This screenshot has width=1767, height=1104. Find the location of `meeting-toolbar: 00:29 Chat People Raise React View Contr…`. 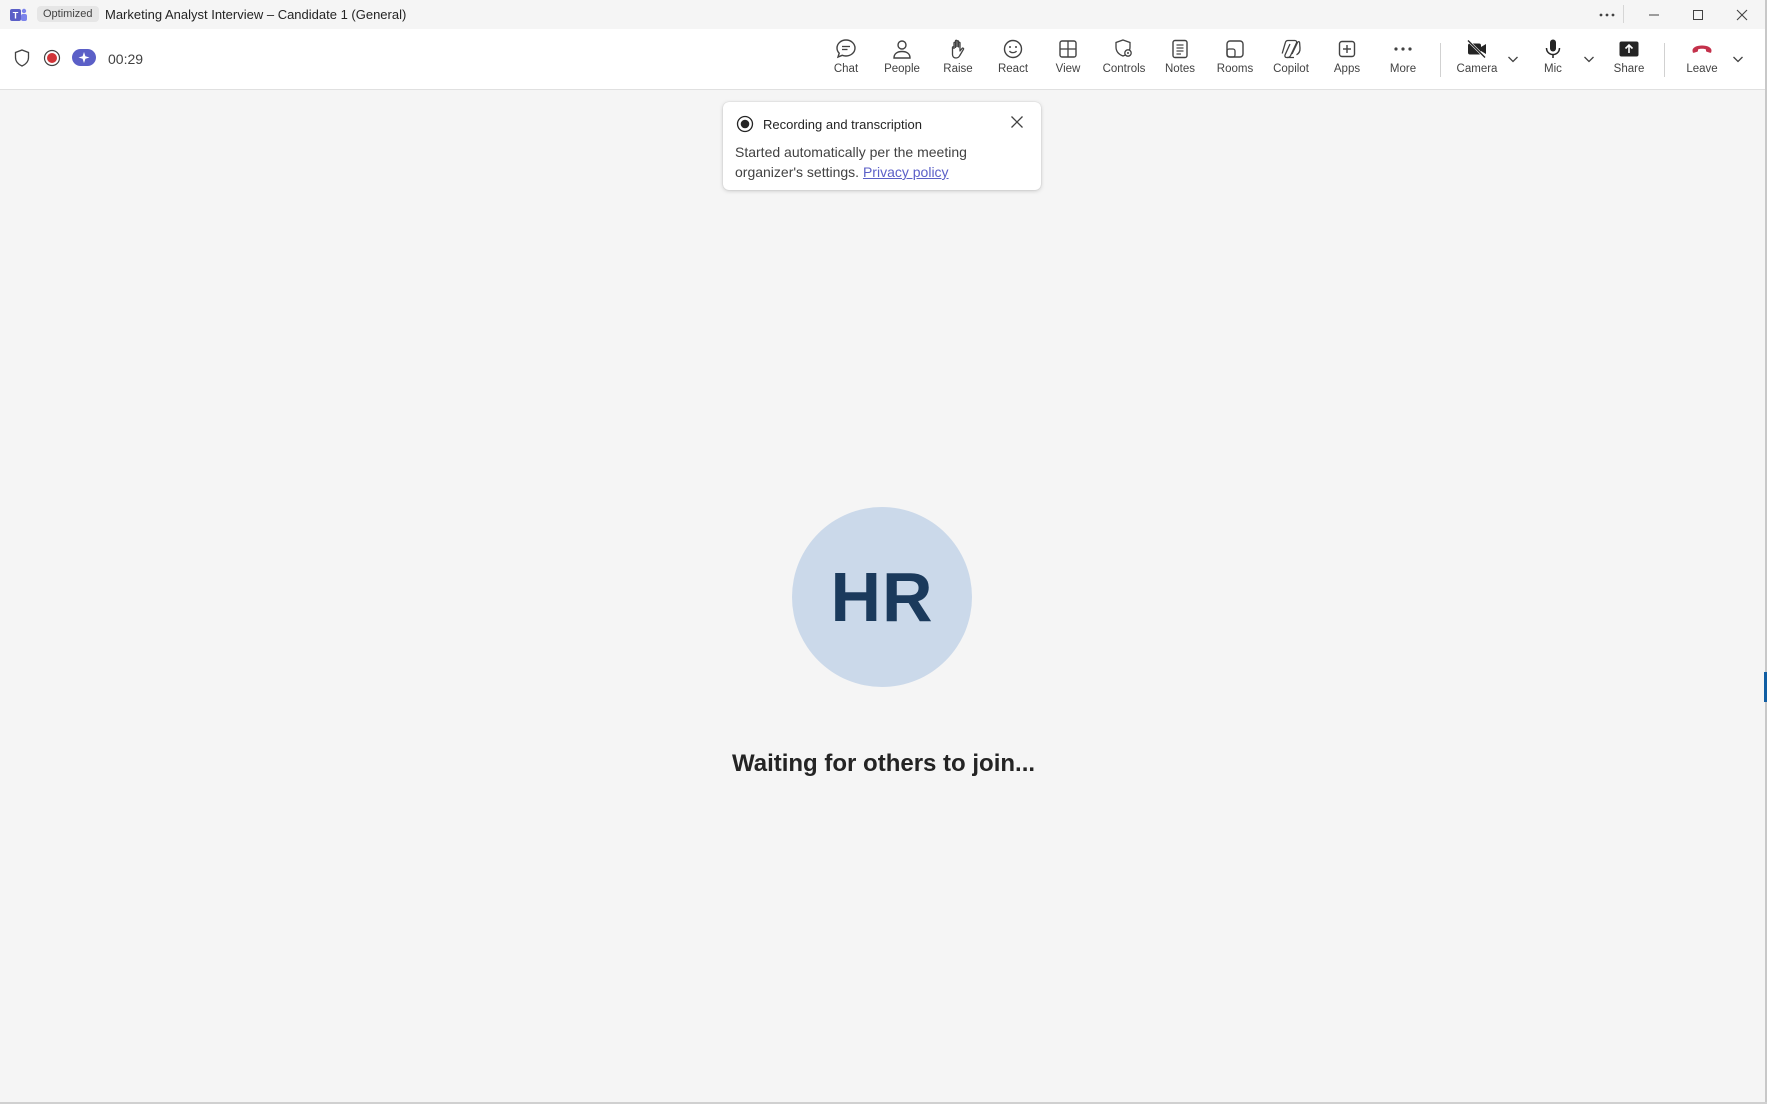

meeting-toolbar: 00:29 Chat People Raise React View Contr… is located at coordinates (883, 59).